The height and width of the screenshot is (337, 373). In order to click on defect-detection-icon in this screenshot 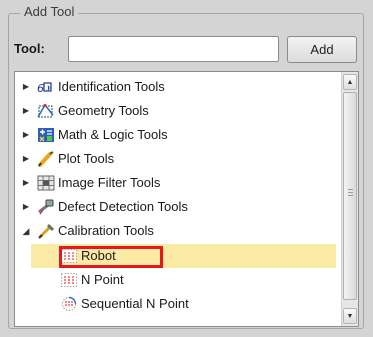, I will do `click(46, 207)`.